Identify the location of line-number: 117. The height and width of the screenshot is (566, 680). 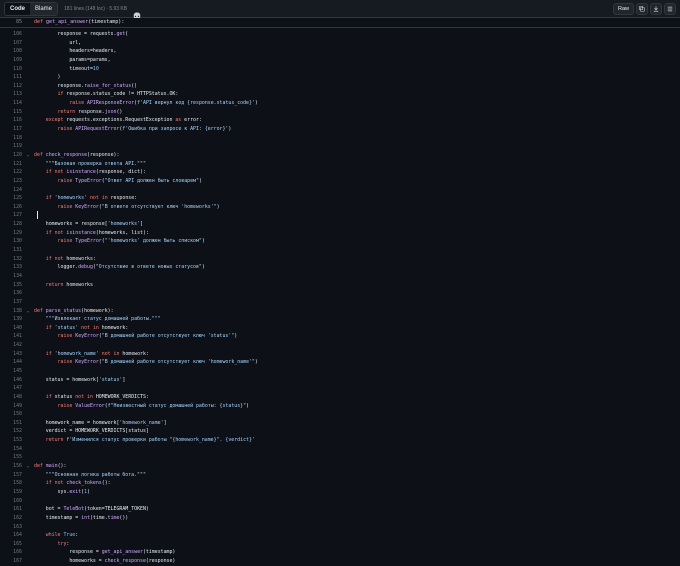
(11, 129).